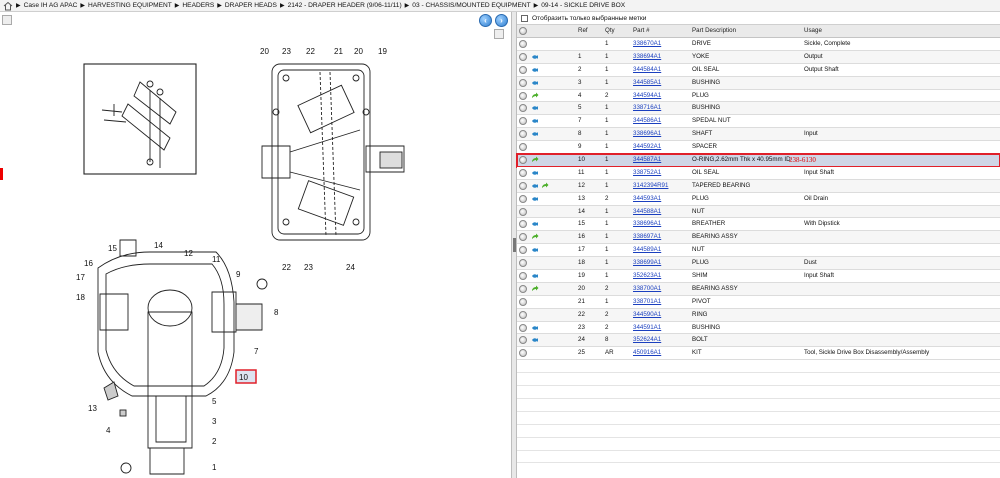 Image resolution: width=1000 pixels, height=478 pixels. I want to click on table-row: 22 2 344590A1 RING, so click(758, 315).